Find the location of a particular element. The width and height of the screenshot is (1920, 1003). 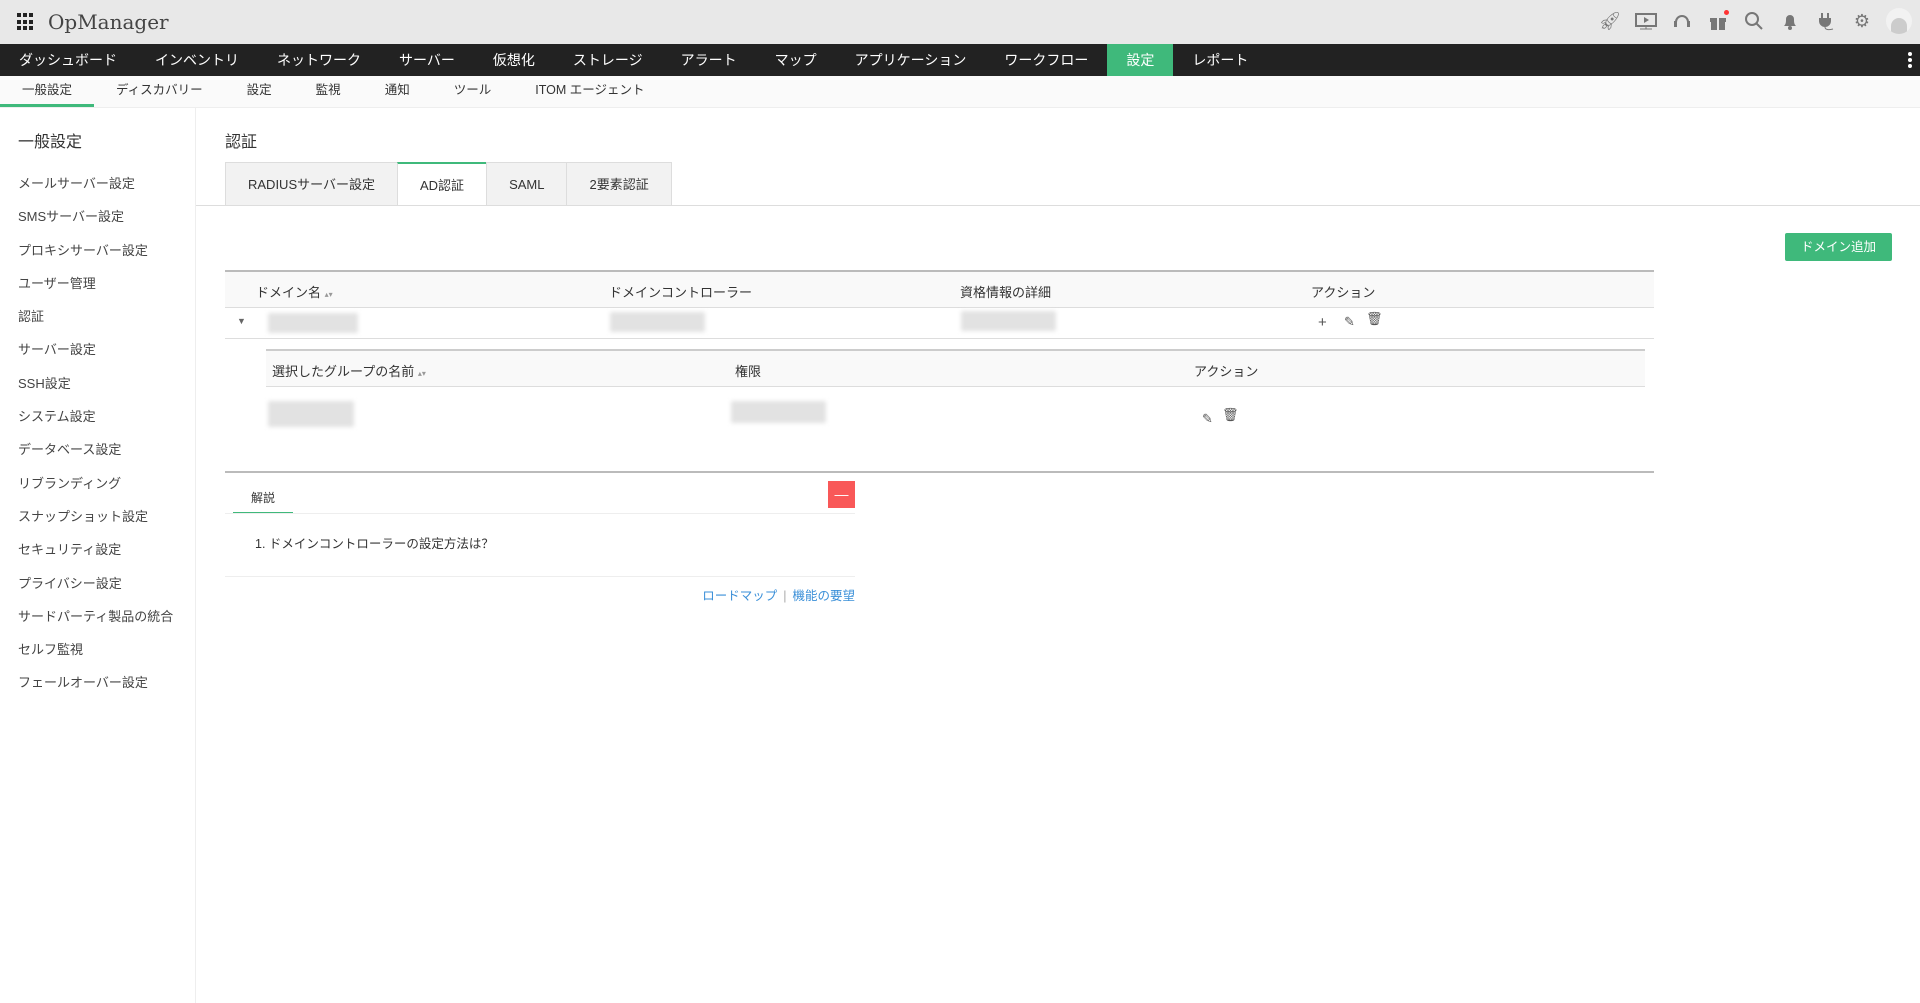

redacted-domain-name is located at coordinates (313, 323).